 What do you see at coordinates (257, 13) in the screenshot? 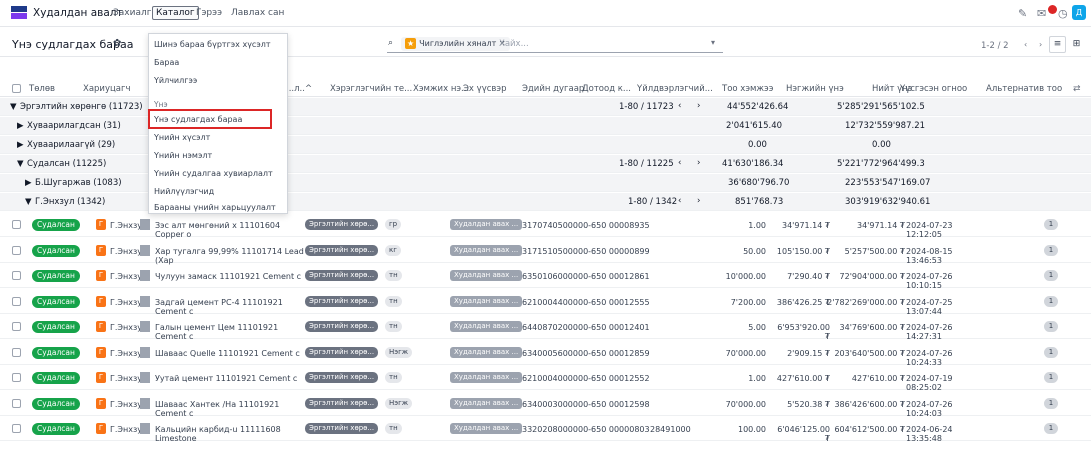
I see `menu-reference: Лавлах сан` at bounding box center [257, 13].